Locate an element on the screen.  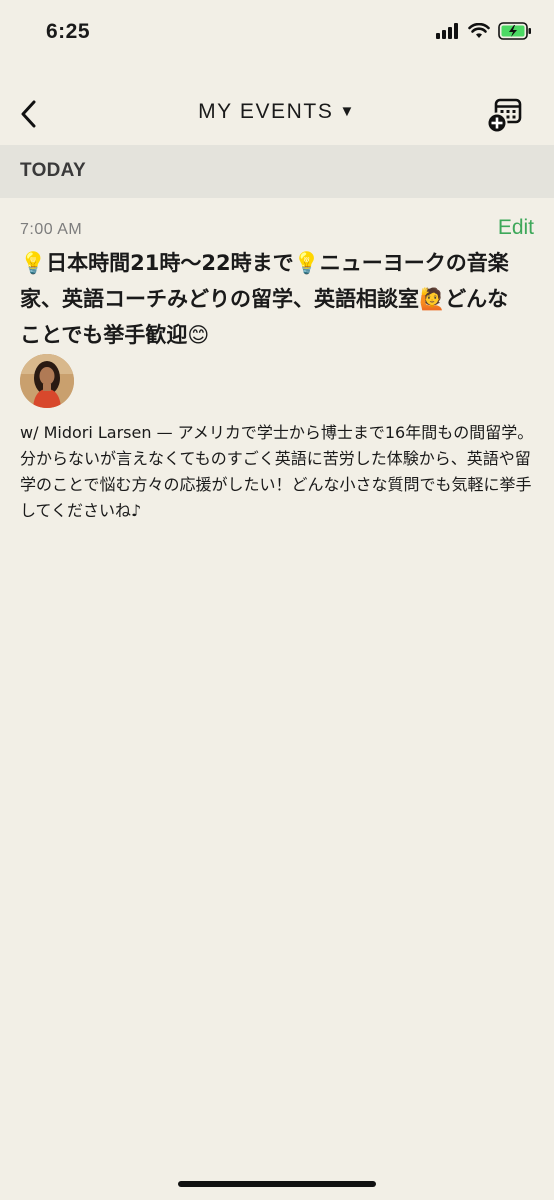
calendar-add-icon is located at coordinates (504, 116).